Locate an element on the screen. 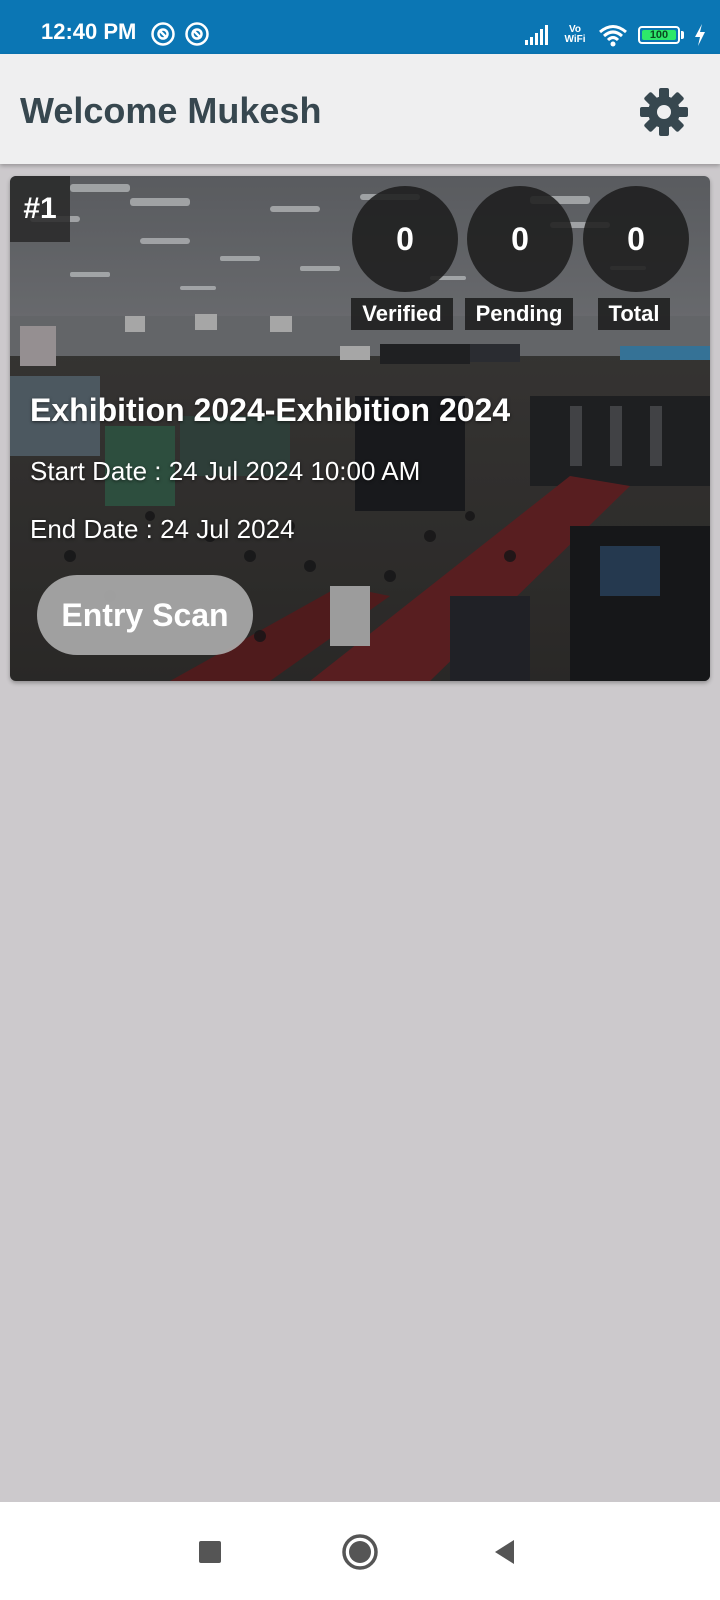 This screenshot has height=1600, width=720. vowifi-label-bottom: WiFi is located at coordinates (575, 39).